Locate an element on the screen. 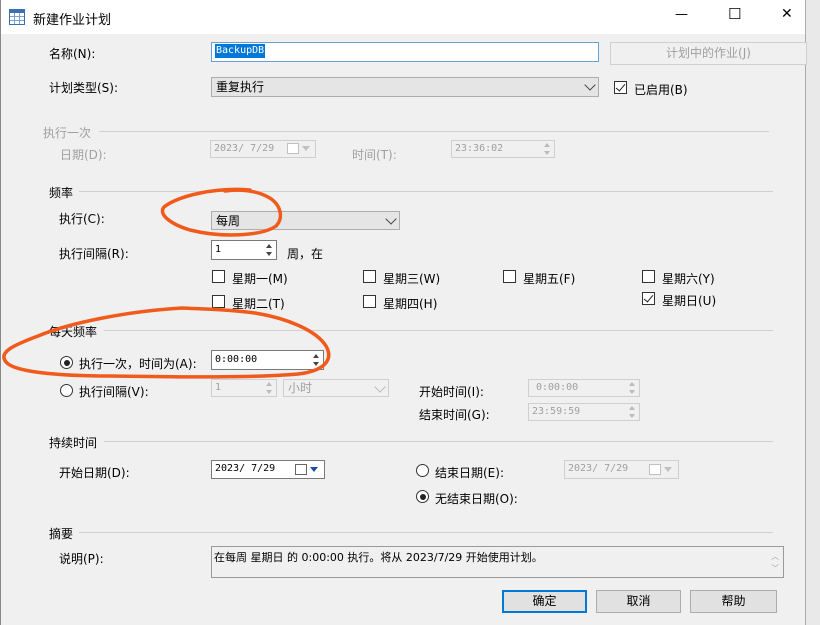 The height and width of the screenshot is (625, 820). start-date-picker: 2023/ 7/29 is located at coordinates (268, 469).